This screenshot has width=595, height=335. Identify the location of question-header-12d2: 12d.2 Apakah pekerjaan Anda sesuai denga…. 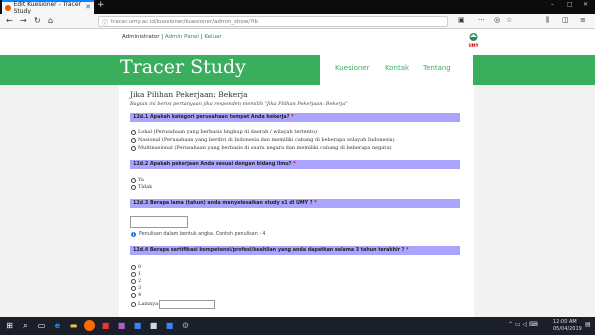
(295, 164).